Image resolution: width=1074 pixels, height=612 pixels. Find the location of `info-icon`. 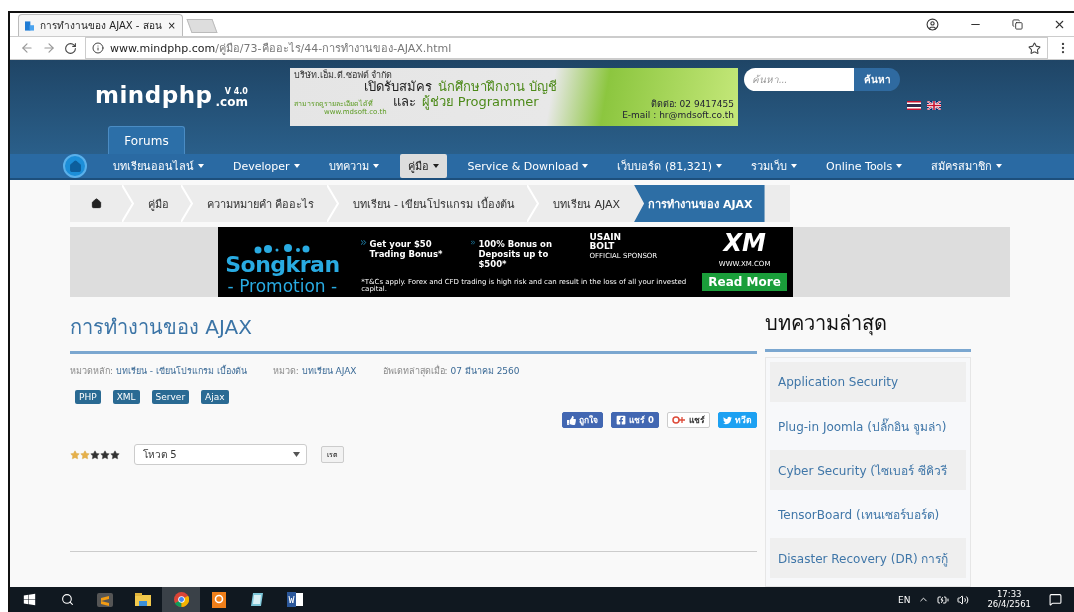

info-icon is located at coordinates (98, 48).